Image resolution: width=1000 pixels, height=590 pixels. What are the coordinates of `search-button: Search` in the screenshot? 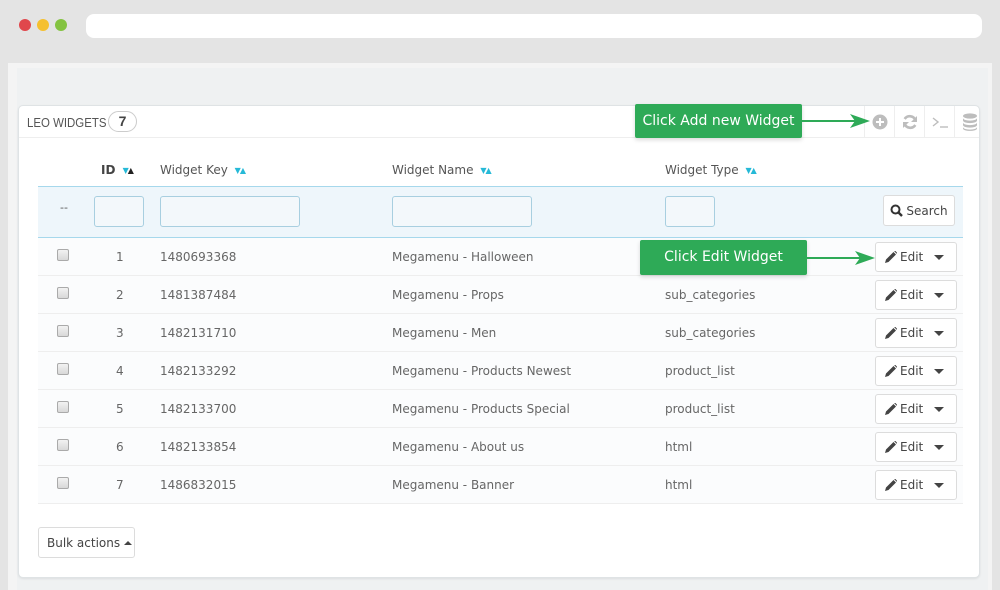 It's located at (919, 210).